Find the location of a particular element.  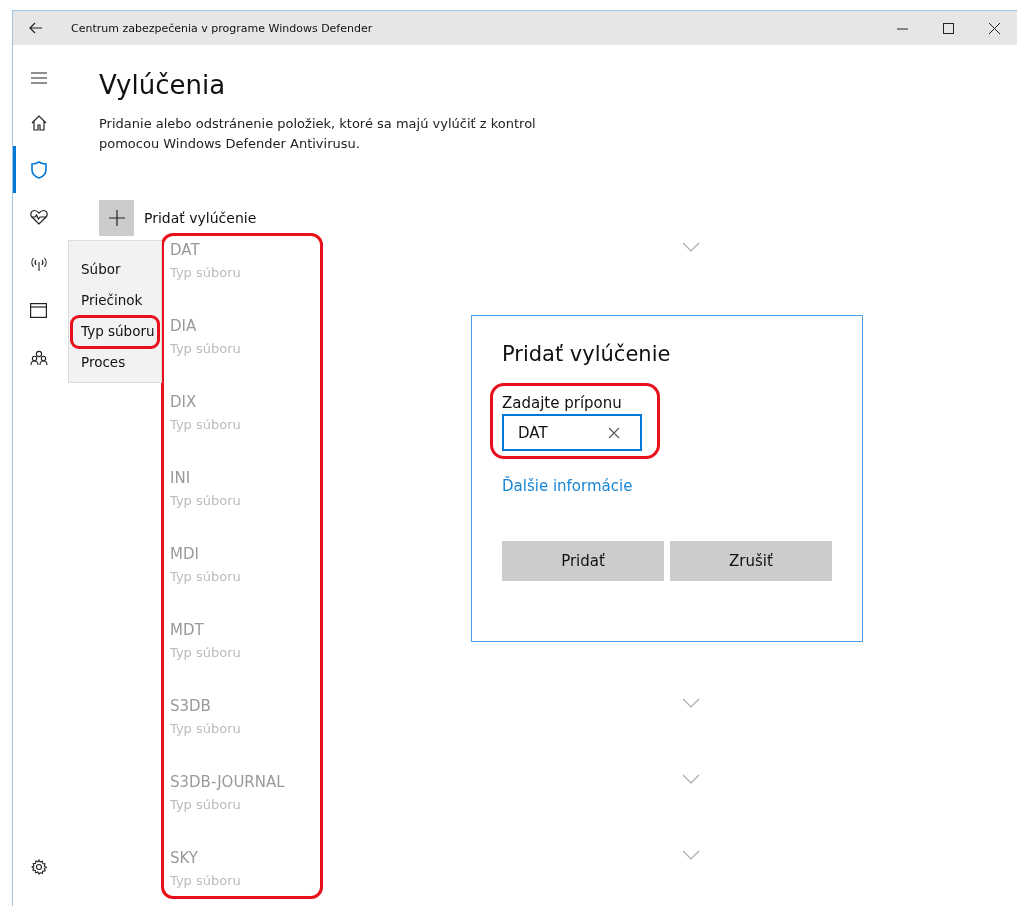

exclusion-name: DAT is located at coordinates (185, 250).